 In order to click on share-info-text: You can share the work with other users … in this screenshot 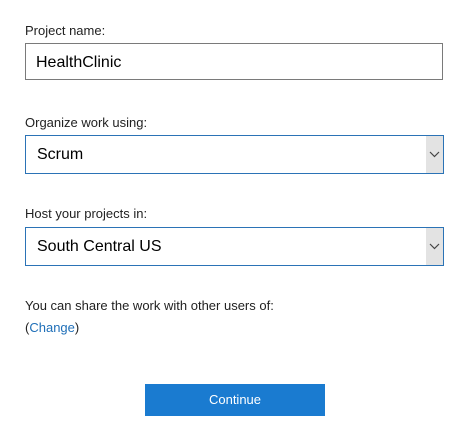, I will do `click(149, 305)`.